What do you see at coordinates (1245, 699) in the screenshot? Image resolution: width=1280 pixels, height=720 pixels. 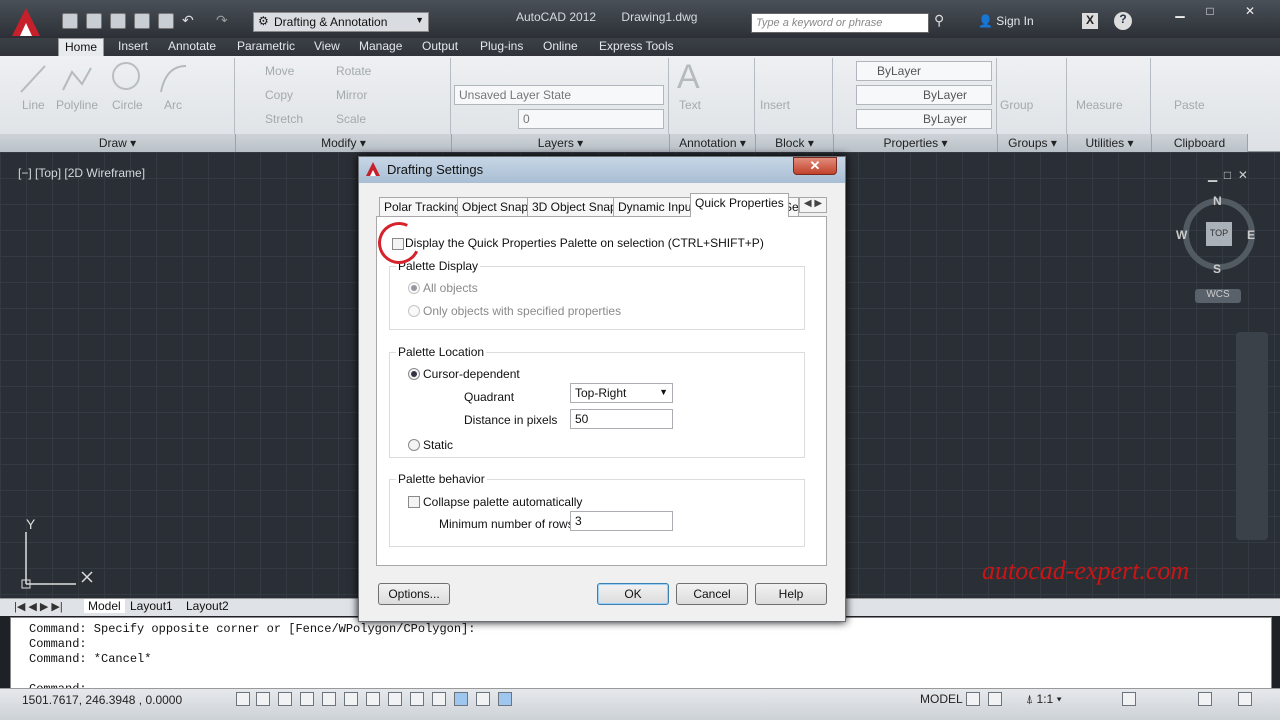 I see `clean-screen-icon` at bounding box center [1245, 699].